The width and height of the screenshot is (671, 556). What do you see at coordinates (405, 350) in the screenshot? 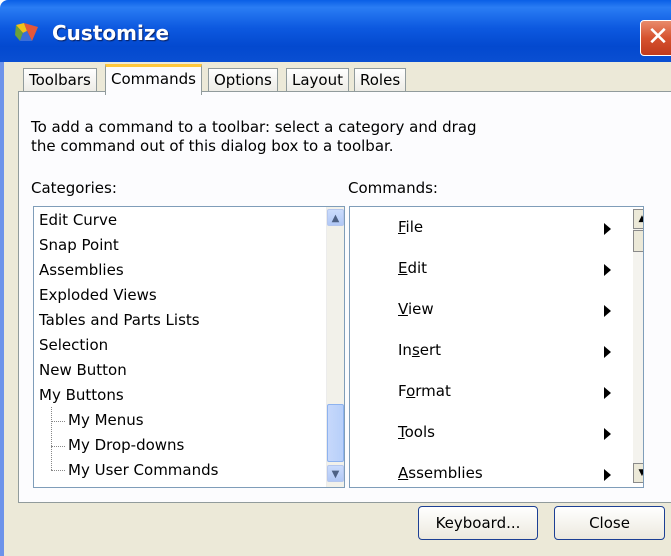
I see `label-text: In` at bounding box center [405, 350].